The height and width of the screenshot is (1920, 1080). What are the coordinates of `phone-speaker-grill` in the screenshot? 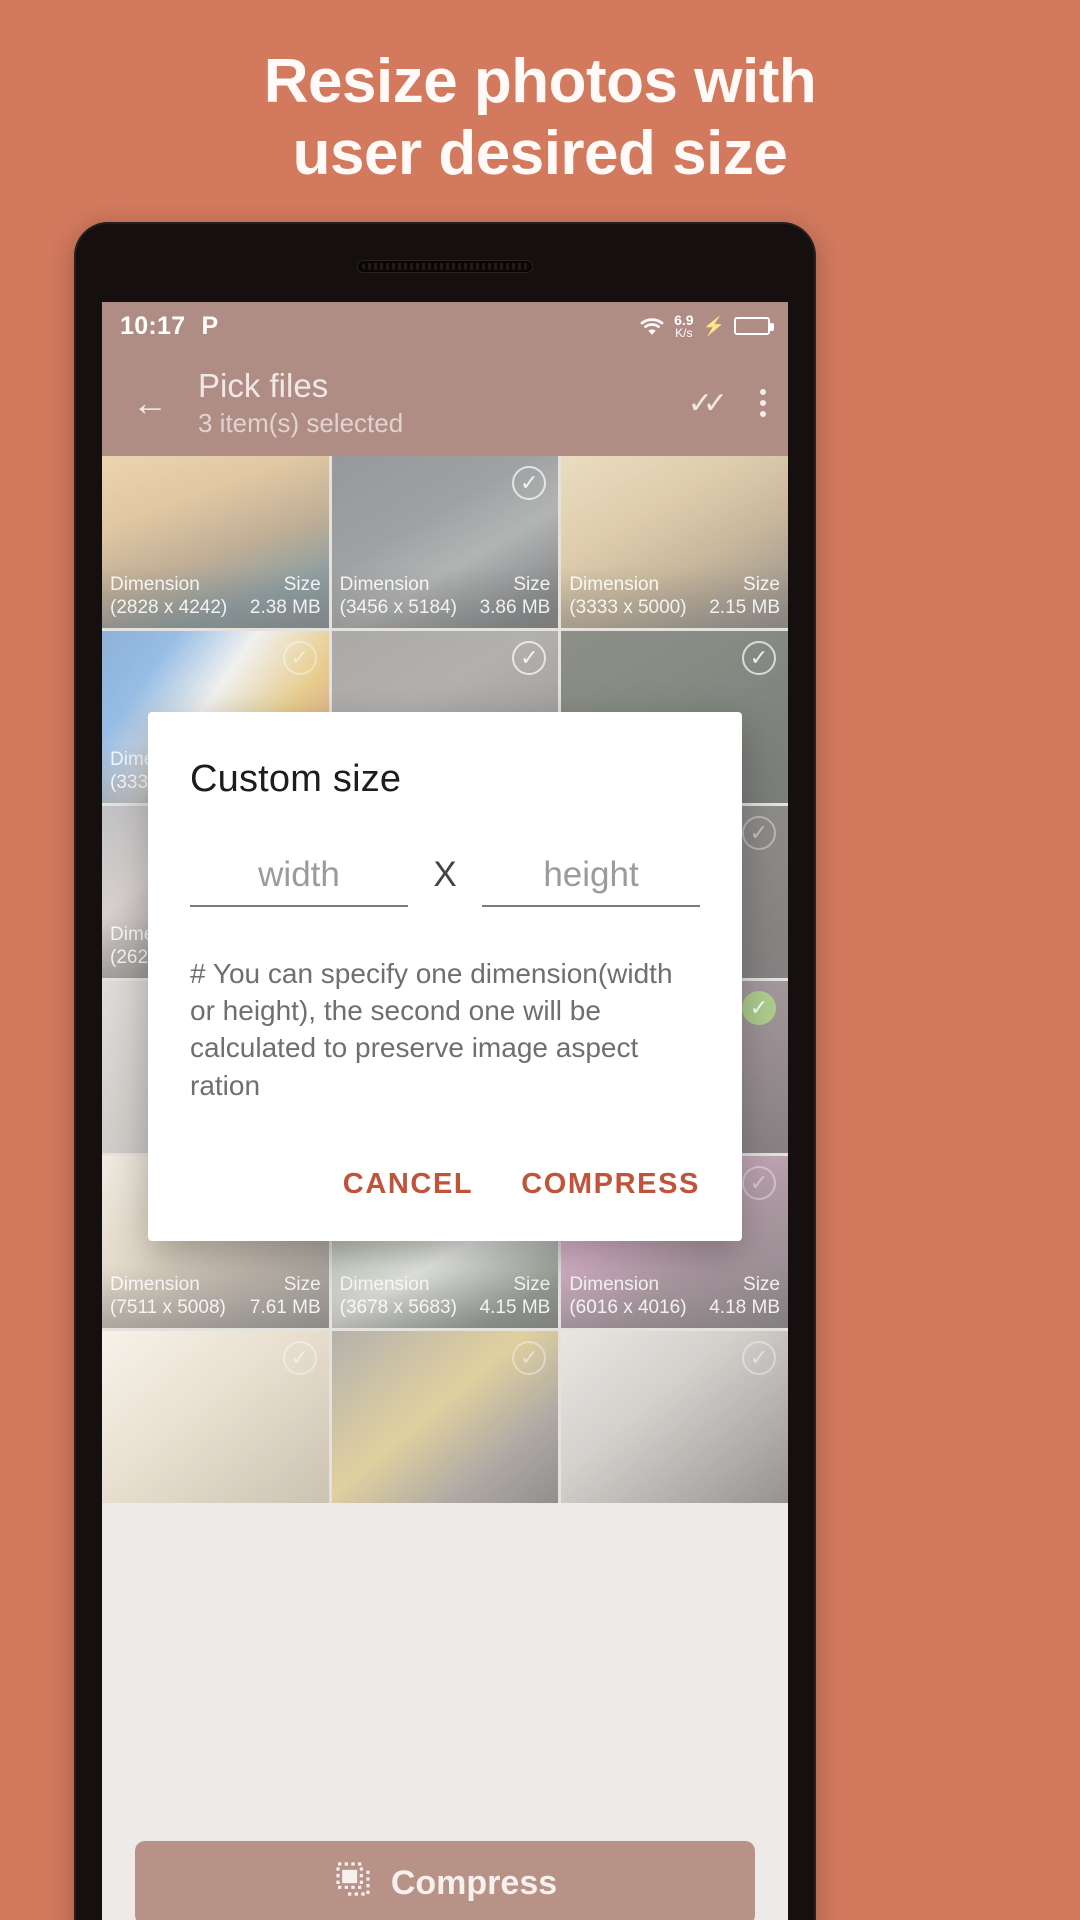 It's located at (445, 266).